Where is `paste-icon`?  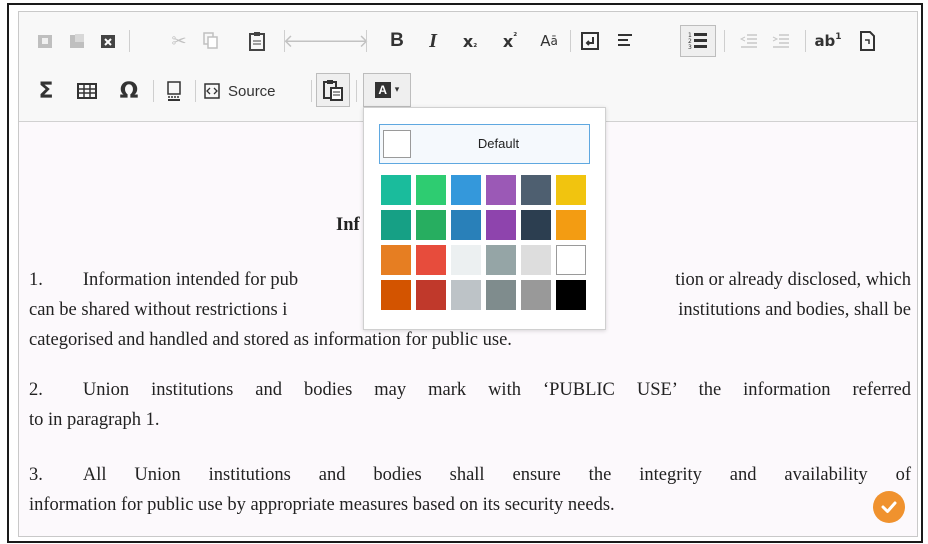 paste-icon is located at coordinates (45, 41).